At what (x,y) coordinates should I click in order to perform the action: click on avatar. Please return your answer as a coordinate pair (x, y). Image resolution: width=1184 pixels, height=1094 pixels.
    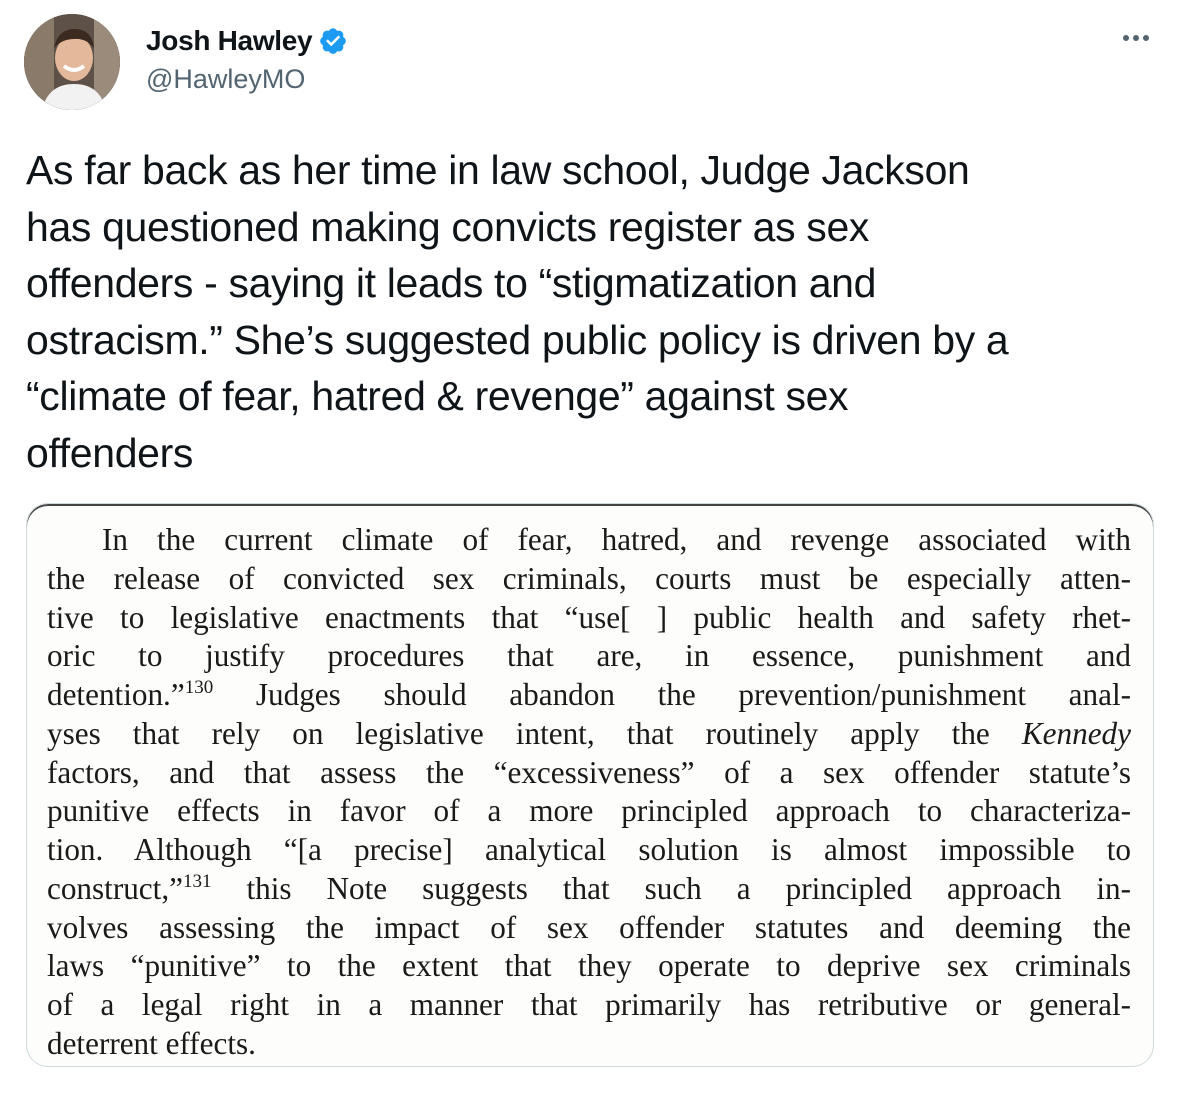
    Looking at the image, I should click on (72, 62).